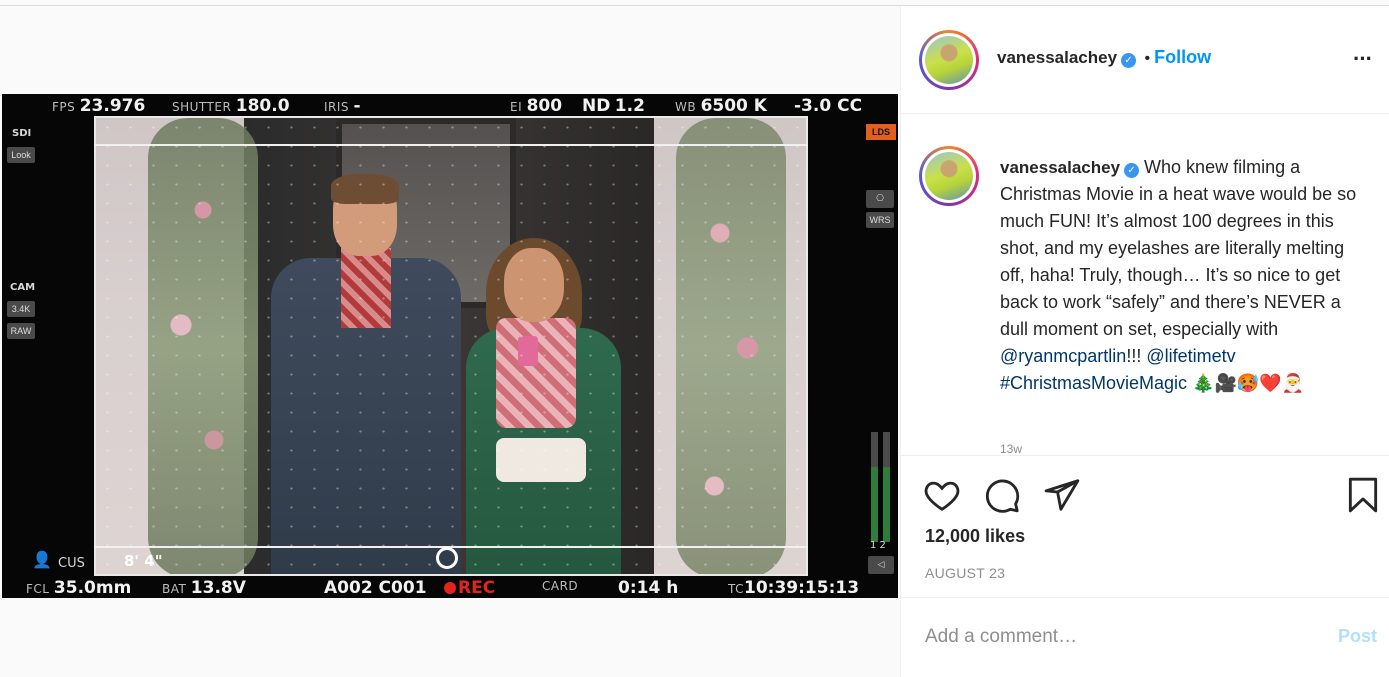 The width and height of the screenshot is (1389, 677). Describe the element at coordinates (536, 106) in the screenshot. I see `hud-ei: EI 800` at that location.